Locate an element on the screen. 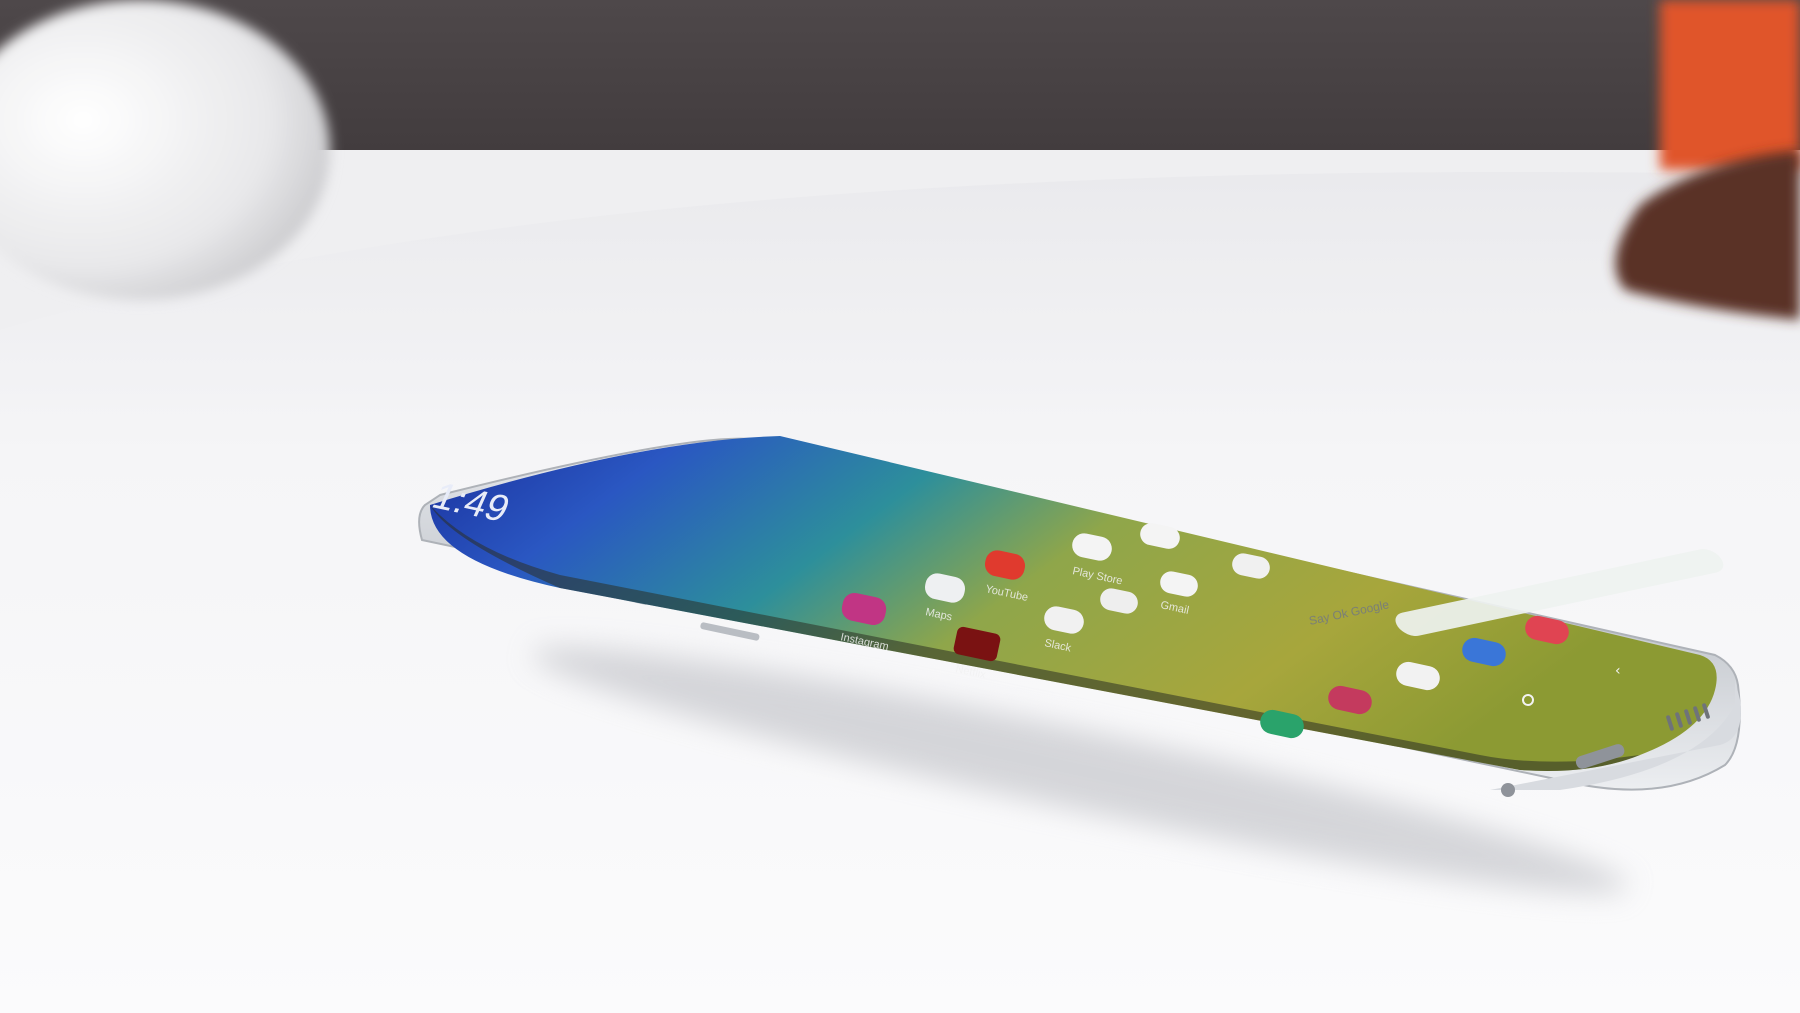 The image size is (1800, 1013). nav-back-icon: ‹ is located at coordinates (1618, 671).